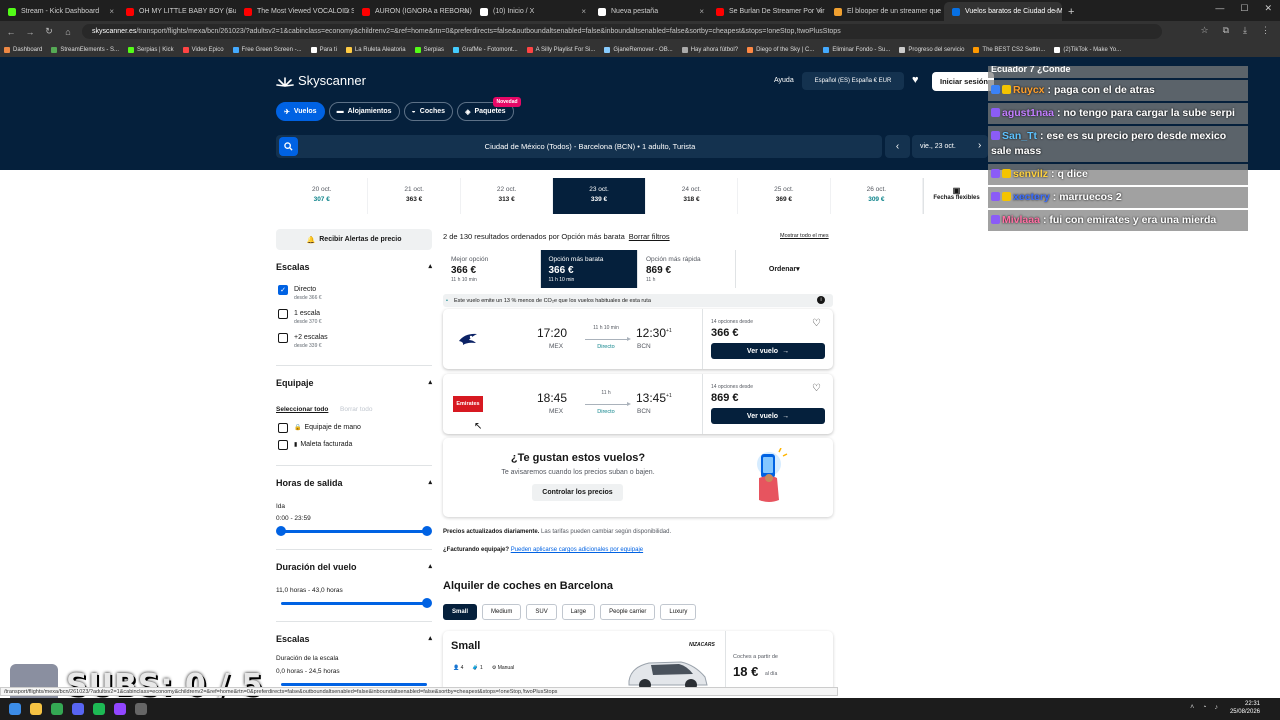 This screenshot has width=1280, height=720. I want to click on skyscanner-logo: Skyscanner, so click(321, 80).